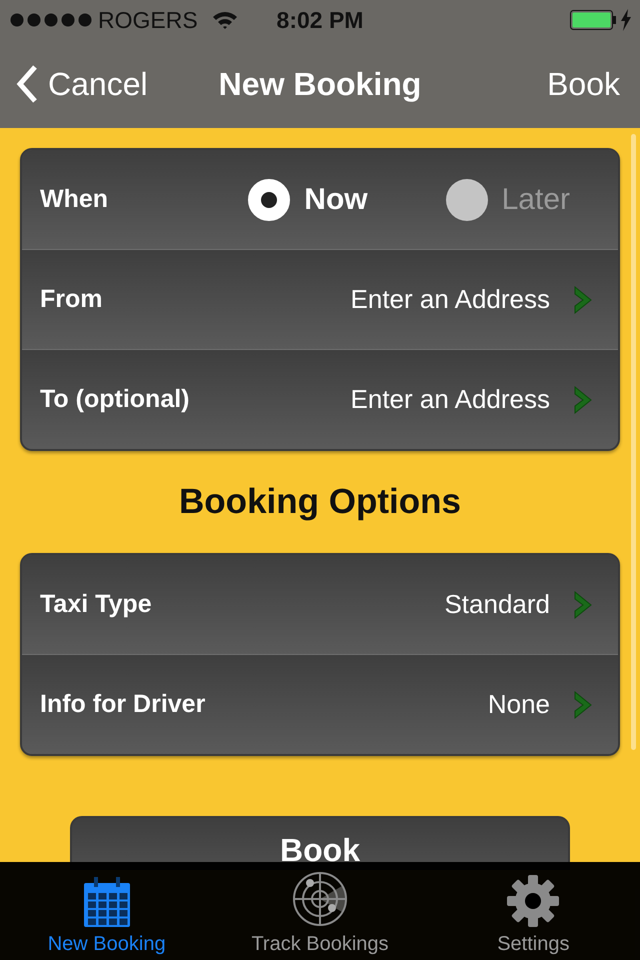 This screenshot has width=640, height=960. Describe the element at coordinates (51, 20) in the screenshot. I see `signal-icon` at that location.